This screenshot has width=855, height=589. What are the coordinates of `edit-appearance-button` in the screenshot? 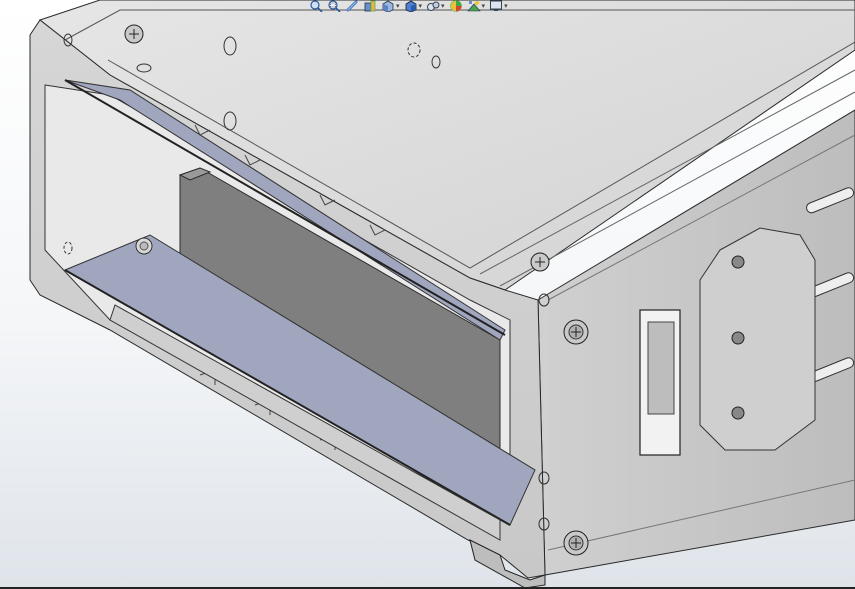 It's located at (456, 6).